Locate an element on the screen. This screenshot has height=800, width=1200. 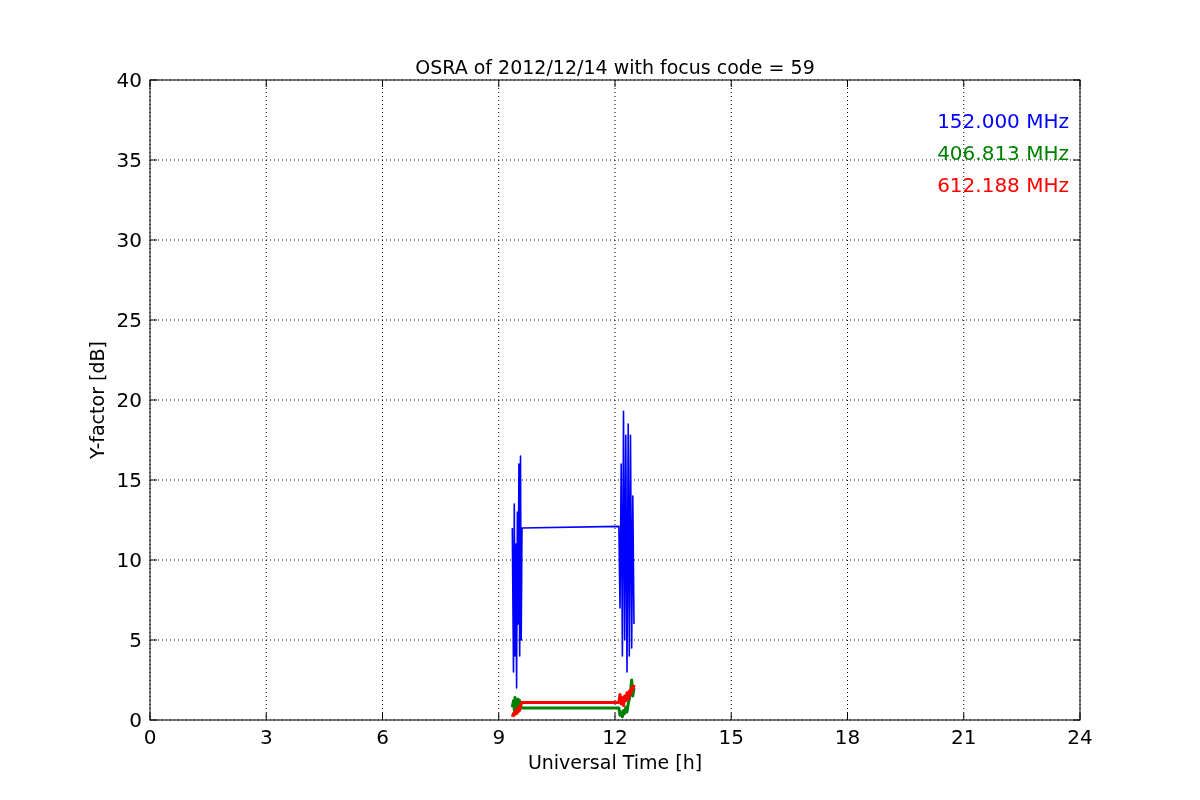
x-tick-label: 24 is located at coordinates (1080, 737).